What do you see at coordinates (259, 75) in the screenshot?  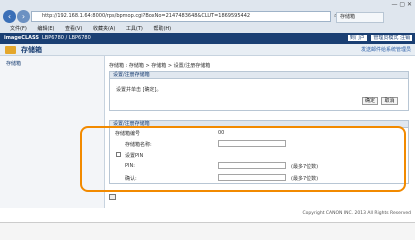 I see `section-title: 设置/注册存储箱` at bounding box center [259, 75].